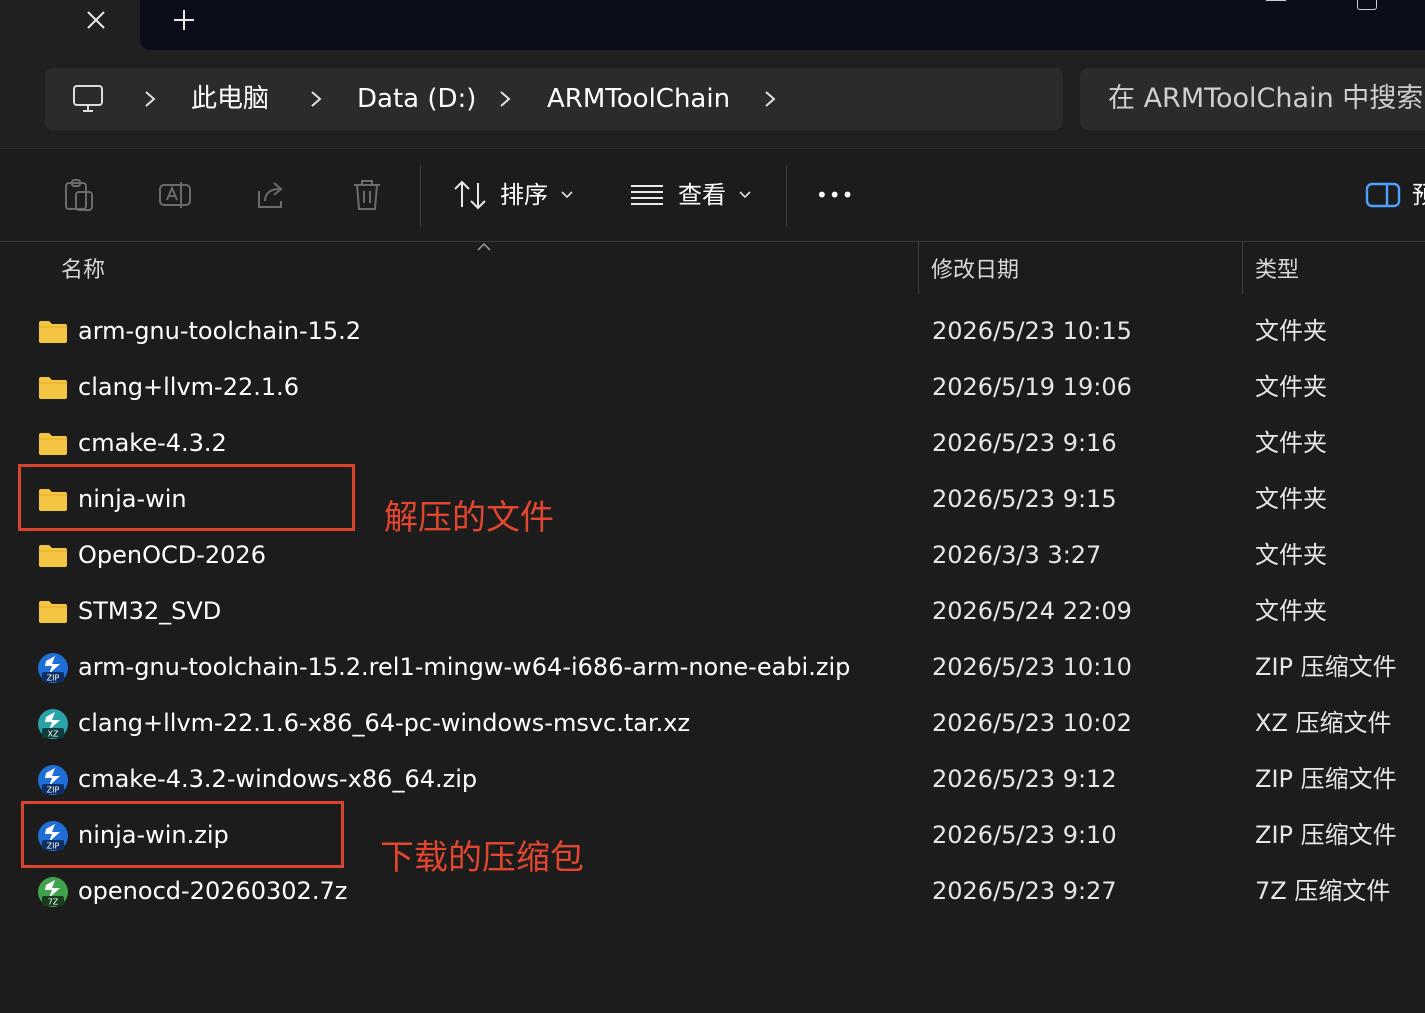 This screenshot has height=1013, width=1425. Describe the element at coordinates (1323, 723) in the screenshot. I see `file-type: XZ 压缩文件` at that location.